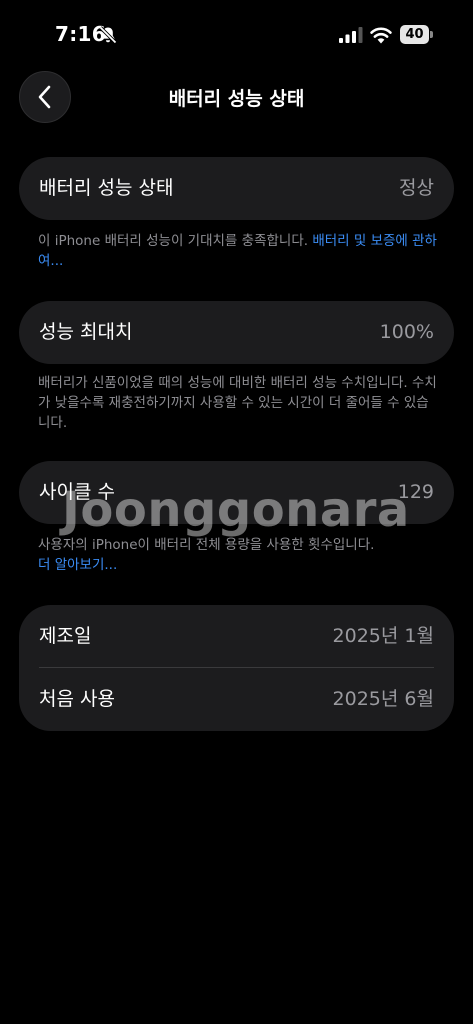 The height and width of the screenshot is (1024, 473). What do you see at coordinates (406, 332) in the screenshot?
I see `max-capacity-value: 100%` at bounding box center [406, 332].